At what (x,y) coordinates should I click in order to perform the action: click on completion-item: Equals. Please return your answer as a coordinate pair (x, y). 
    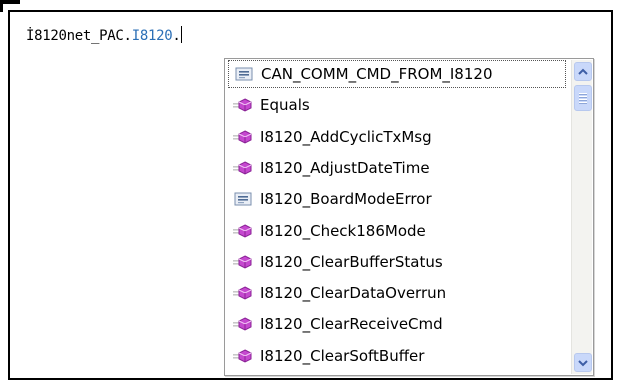
    Looking at the image, I should click on (397, 105).